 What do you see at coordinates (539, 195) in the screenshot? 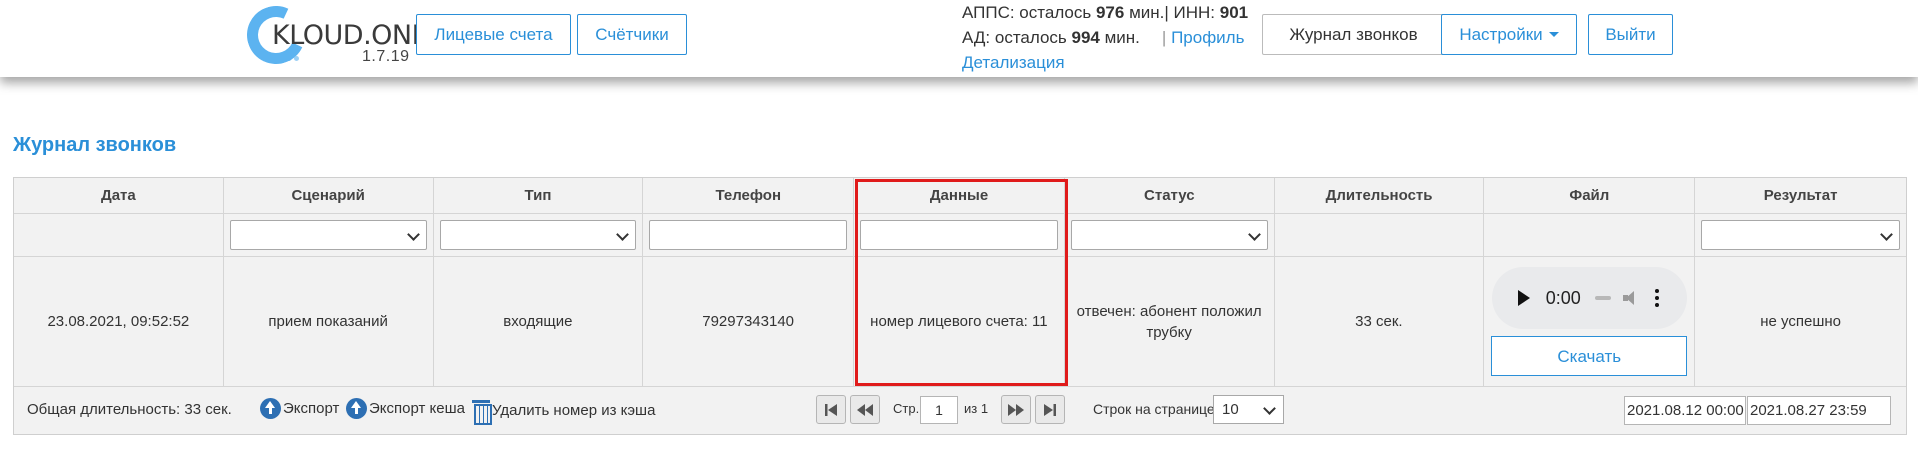
I see `column-header: Тип` at bounding box center [539, 195].